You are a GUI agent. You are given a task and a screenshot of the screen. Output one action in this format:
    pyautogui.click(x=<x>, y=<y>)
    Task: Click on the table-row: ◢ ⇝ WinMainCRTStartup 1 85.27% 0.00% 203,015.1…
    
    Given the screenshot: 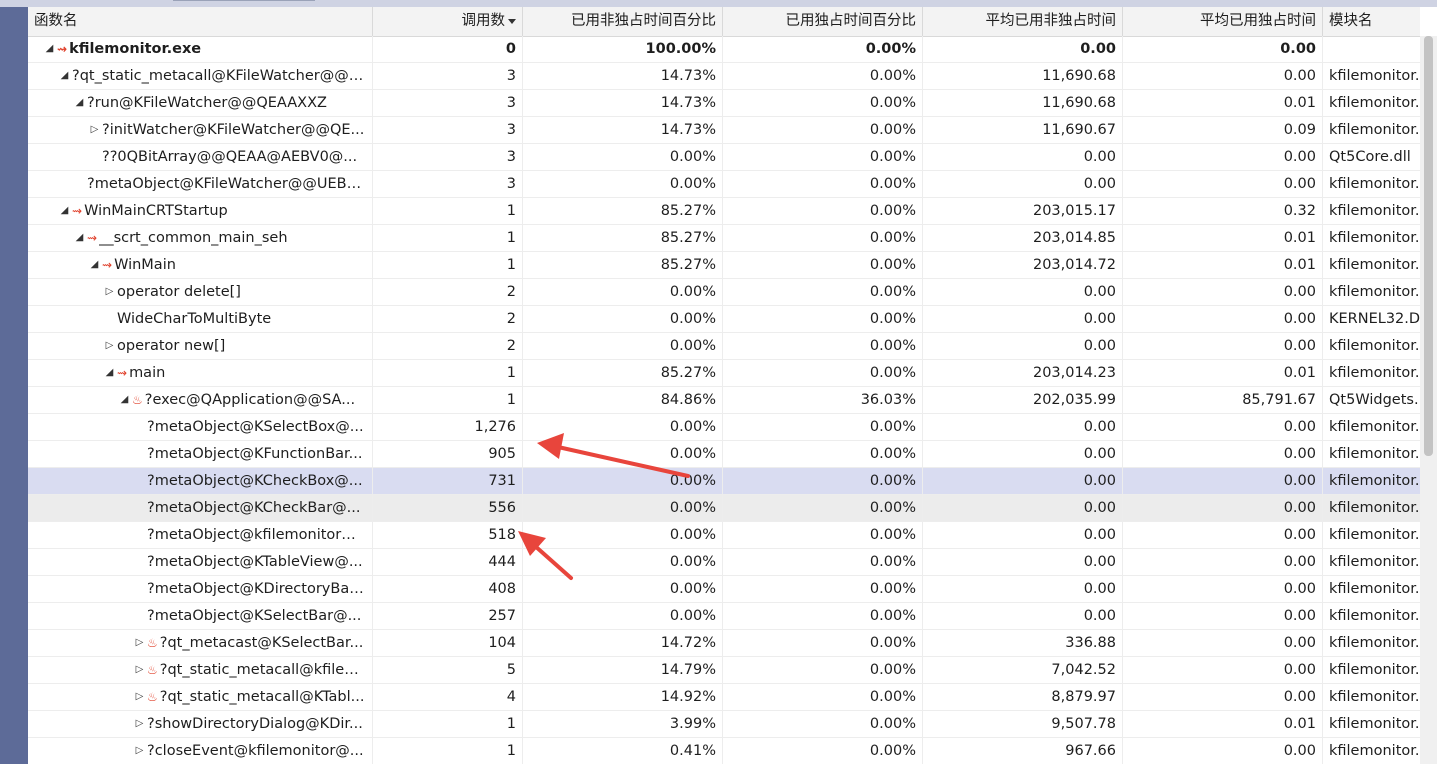 What is the action you would take?
    pyautogui.click(x=724, y=211)
    